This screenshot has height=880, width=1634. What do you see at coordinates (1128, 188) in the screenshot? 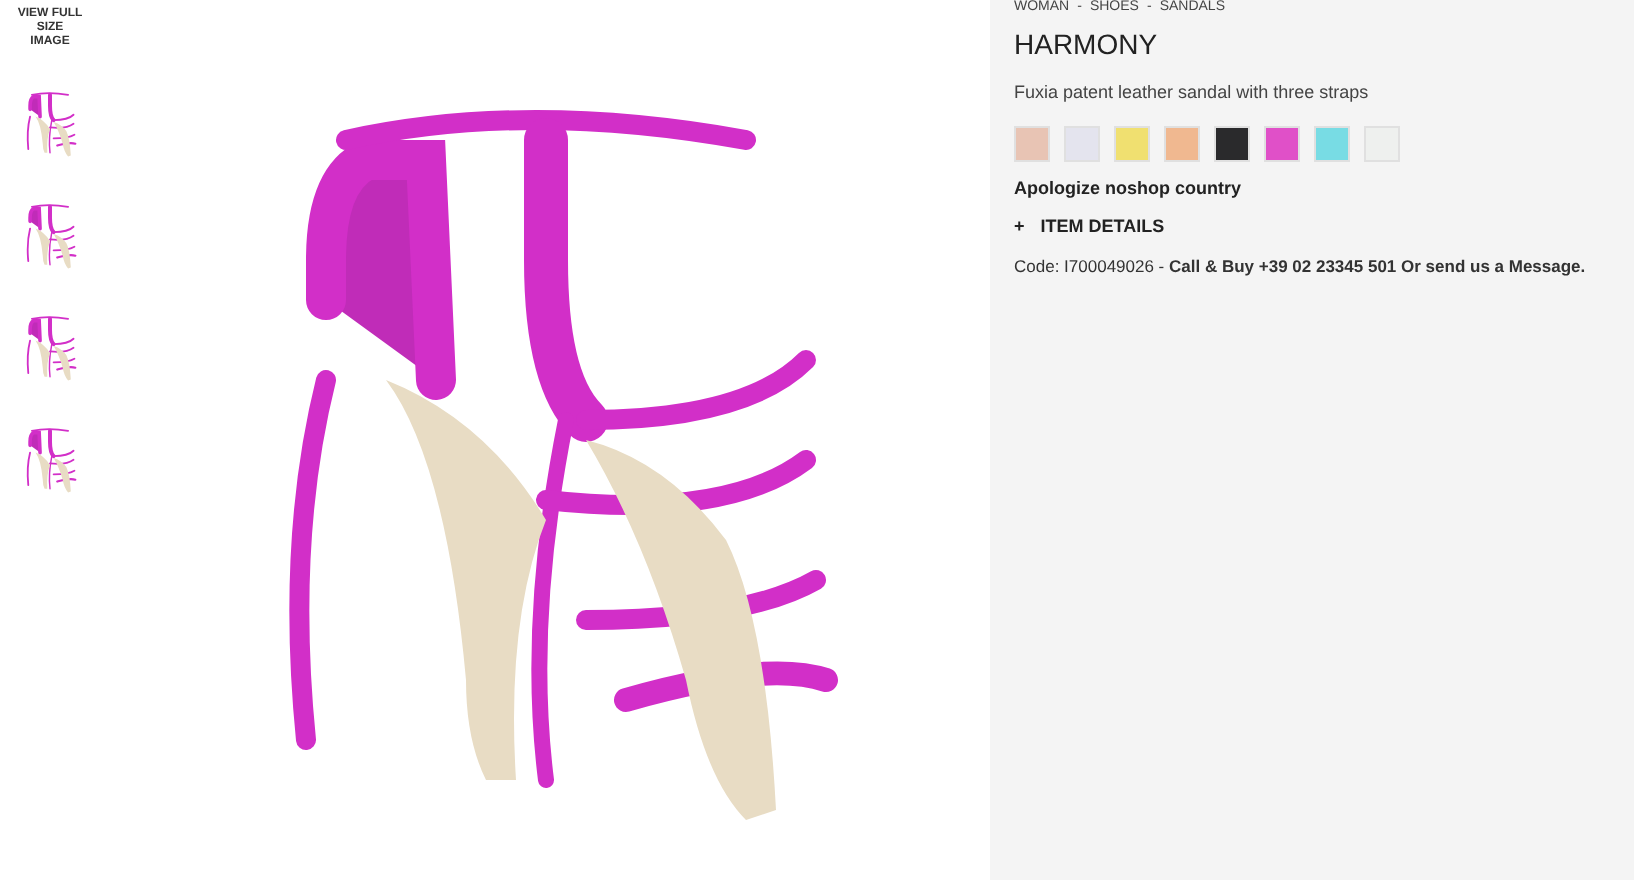
I see `availability-notice: Apologize noshop country` at bounding box center [1128, 188].